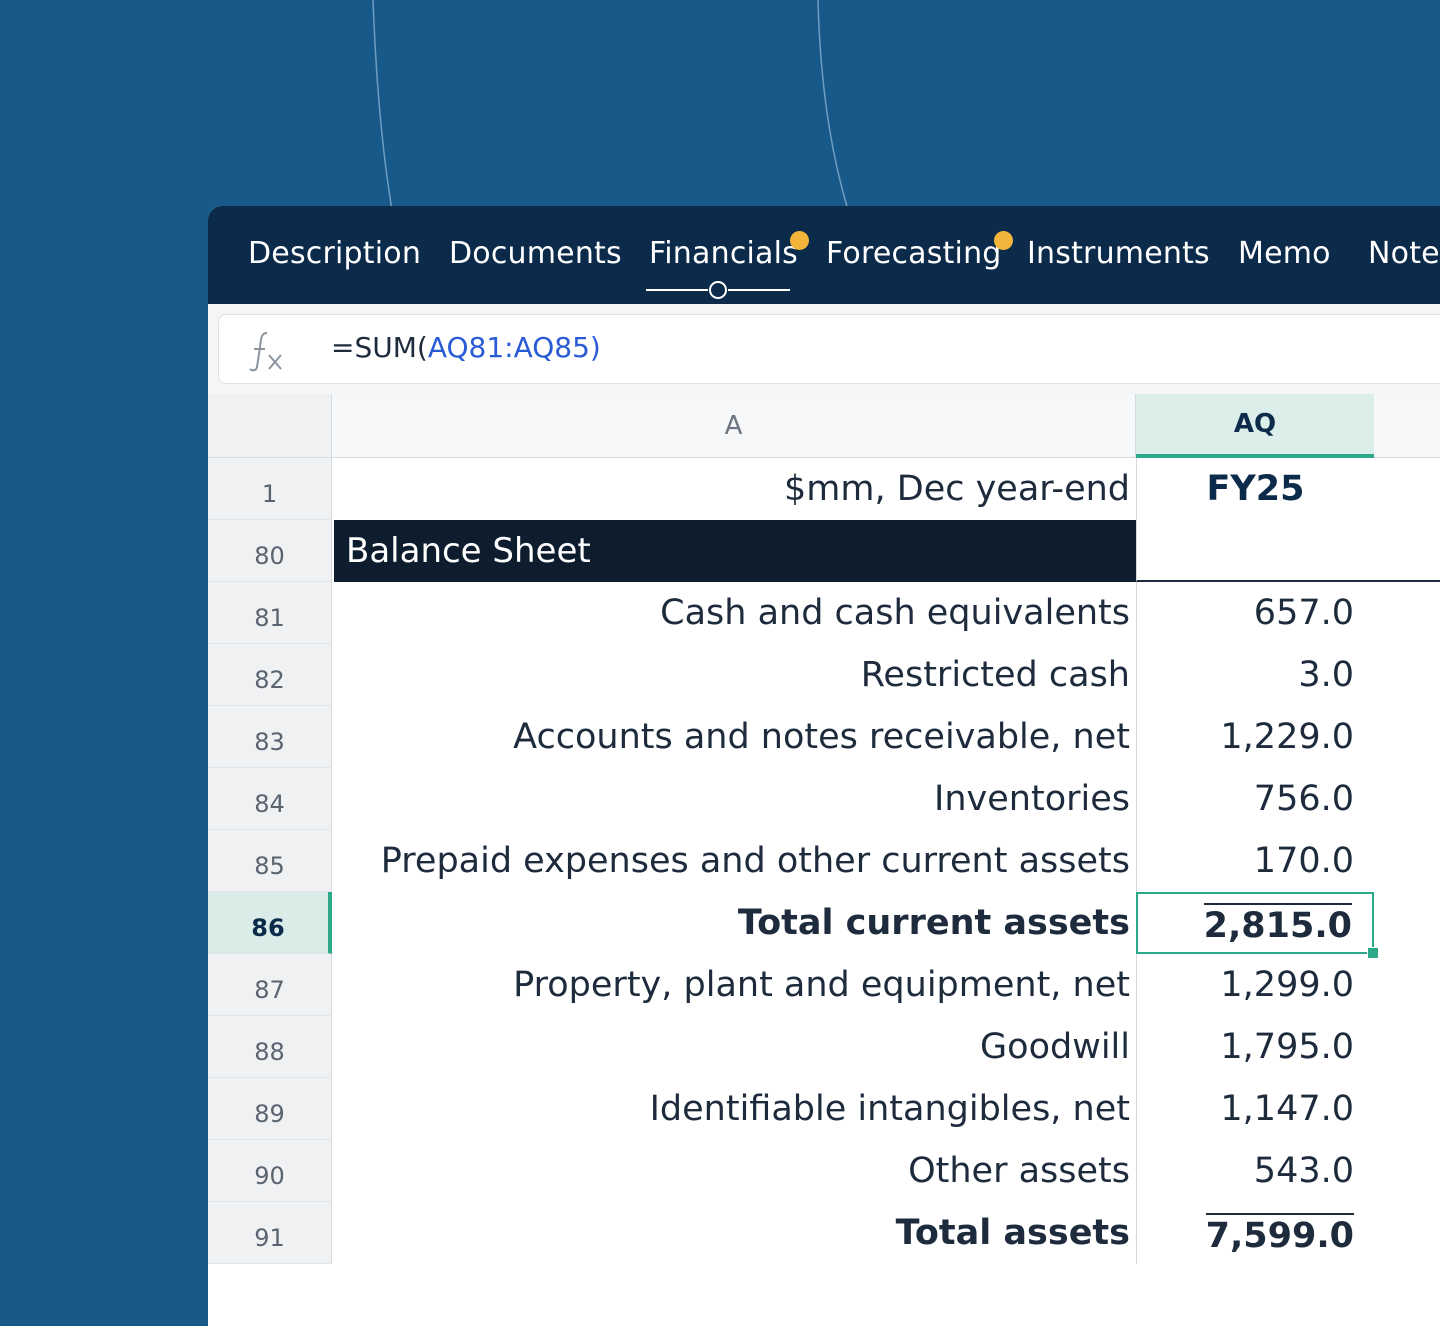  I want to click on cell-value: 1,147.0, so click(1255, 1109).